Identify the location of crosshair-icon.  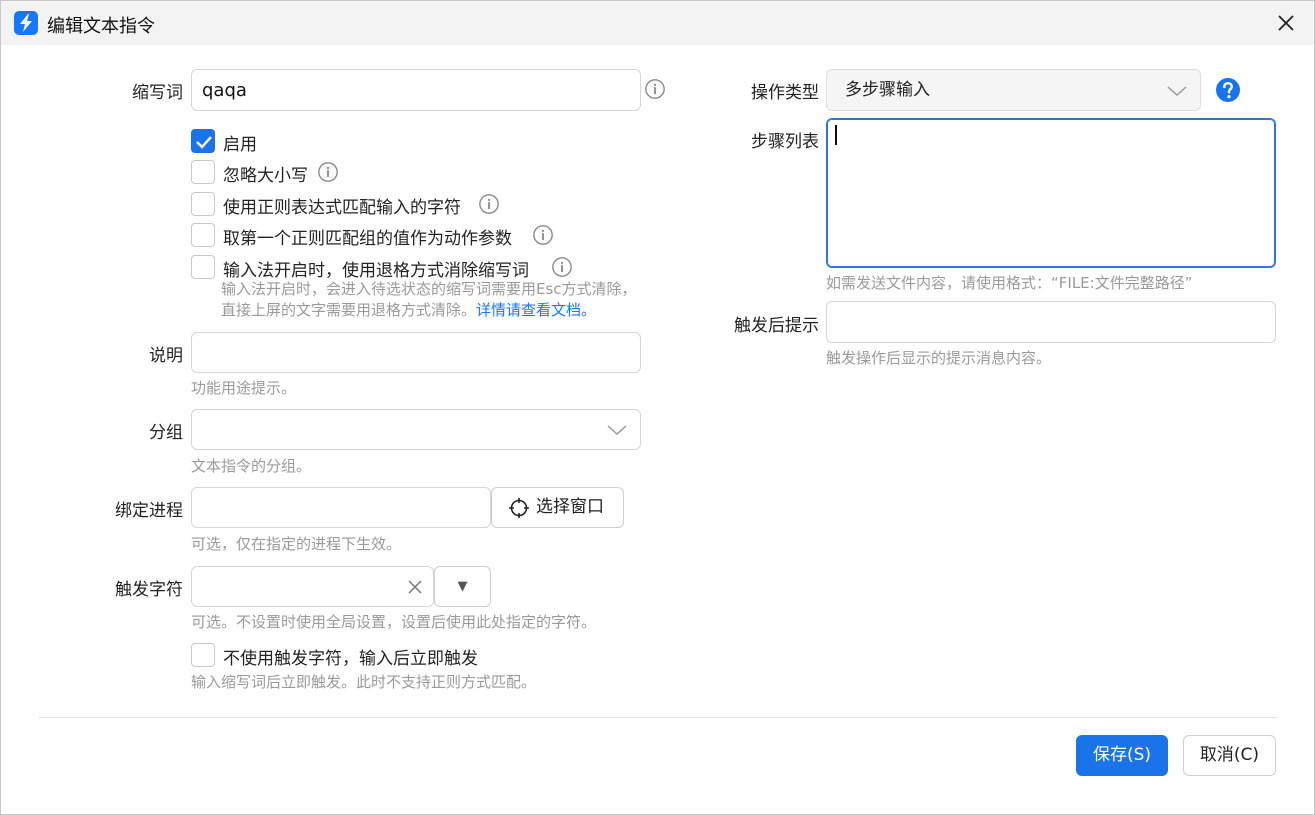
(519, 508).